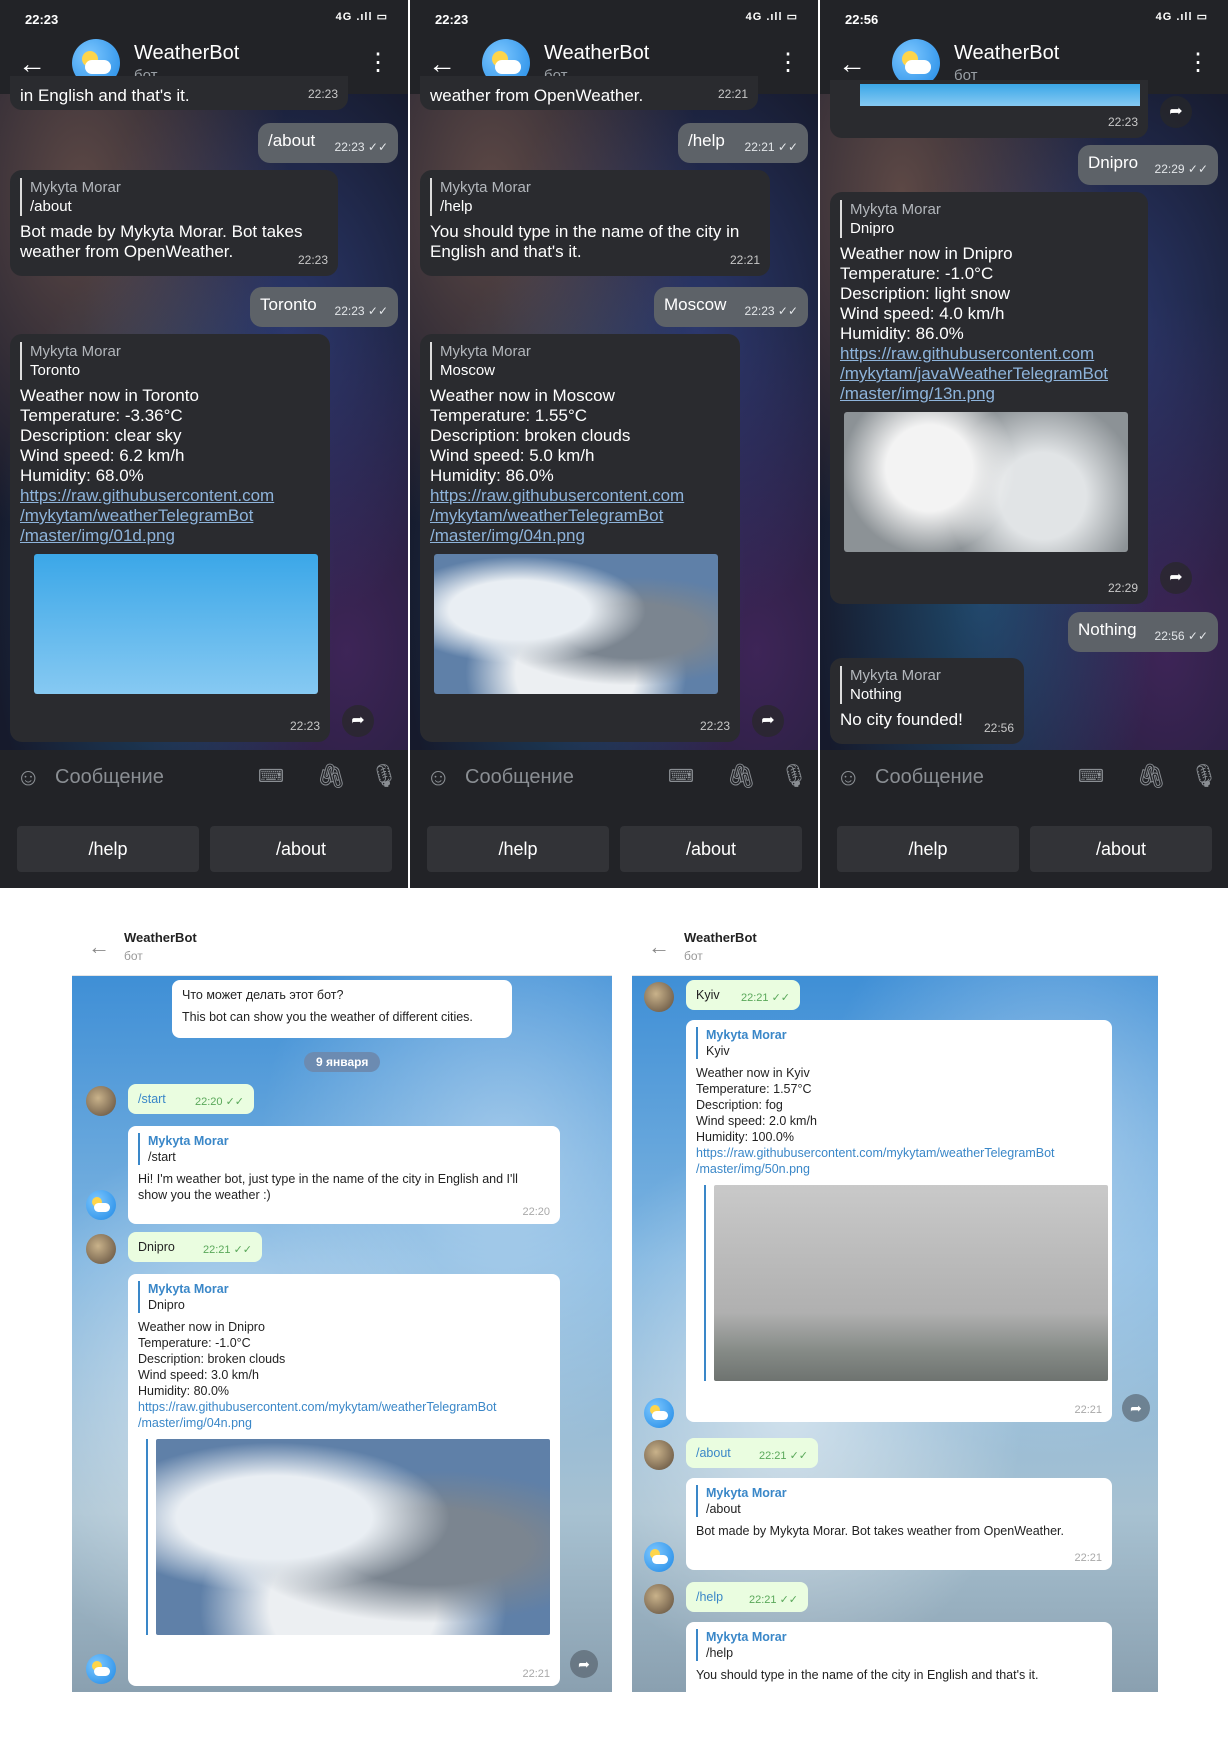 The width and height of the screenshot is (1229, 1737). Describe the element at coordinates (1197, 636) in the screenshot. I see `double-check-icon: ✓✓` at that location.